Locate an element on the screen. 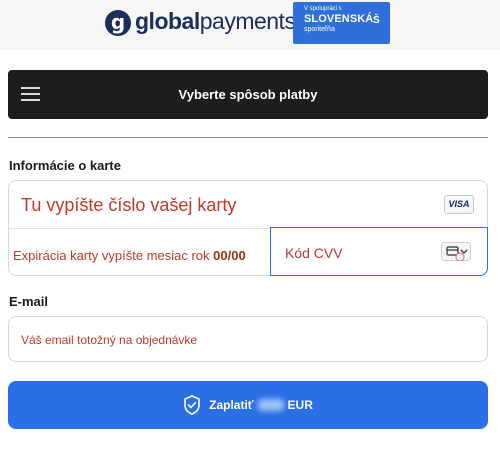 The height and width of the screenshot is (452, 500). payment-method-title: Vyberte spôsob platby is located at coordinates (248, 94).